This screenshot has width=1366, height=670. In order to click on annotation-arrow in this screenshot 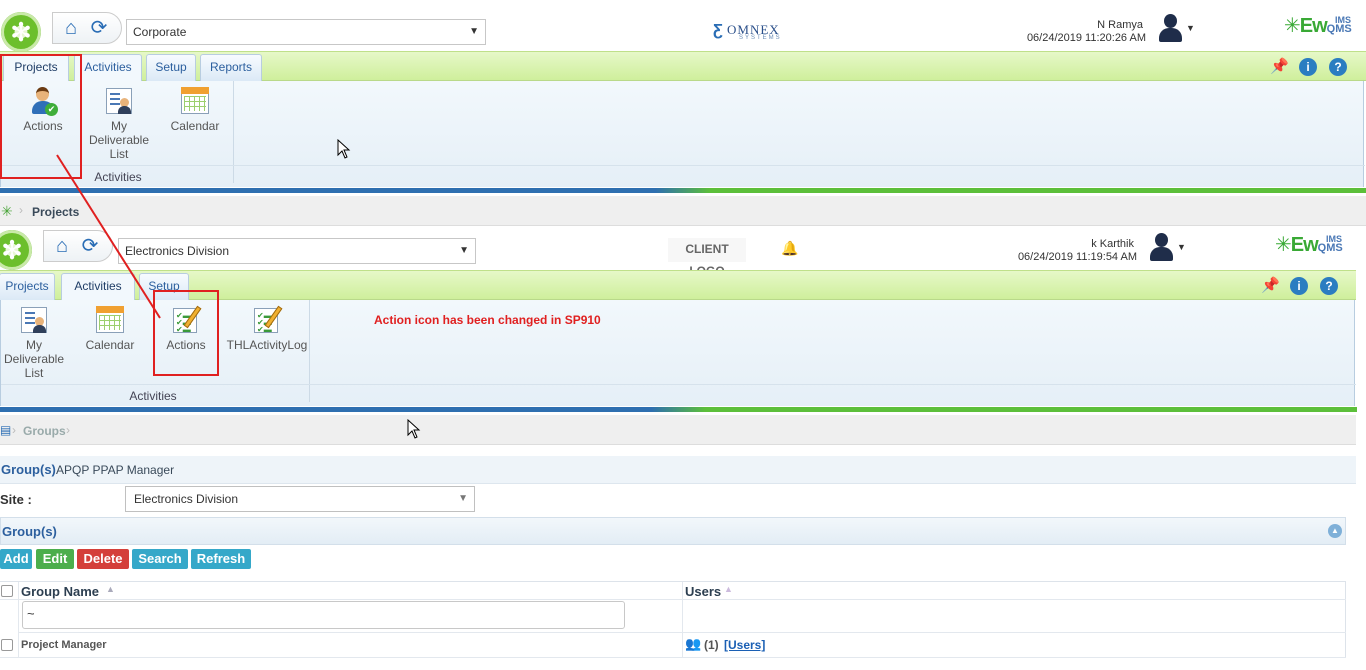, I will do `click(108, 236)`.